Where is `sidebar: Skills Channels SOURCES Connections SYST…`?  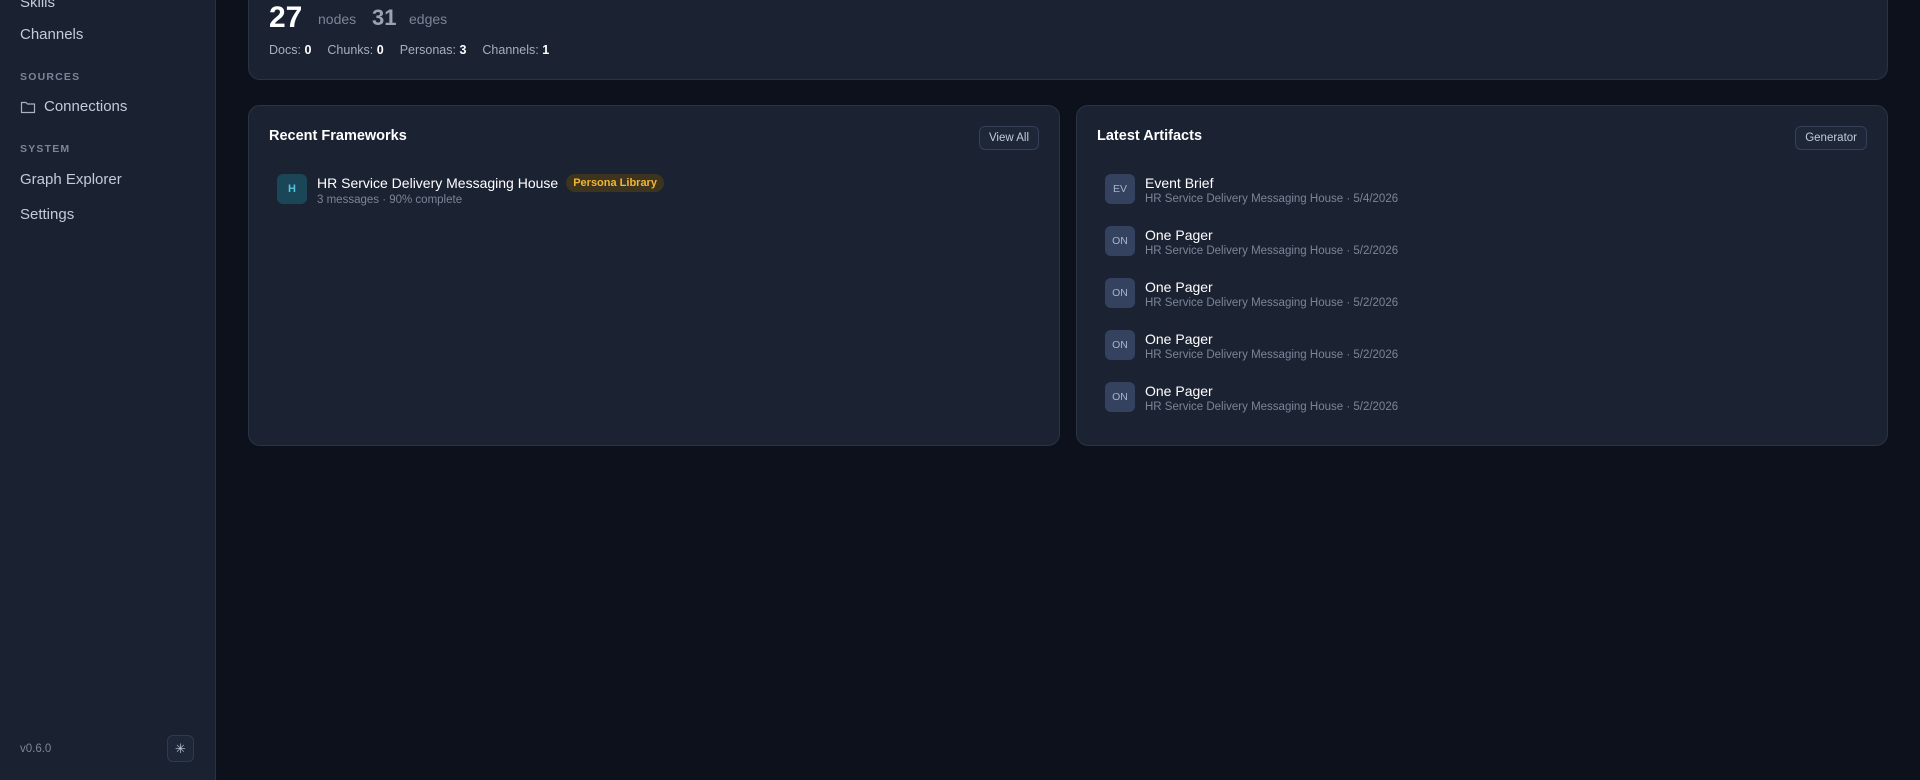 sidebar: Skills Channels SOURCES Connections SYST… is located at coordinates (108, 390).